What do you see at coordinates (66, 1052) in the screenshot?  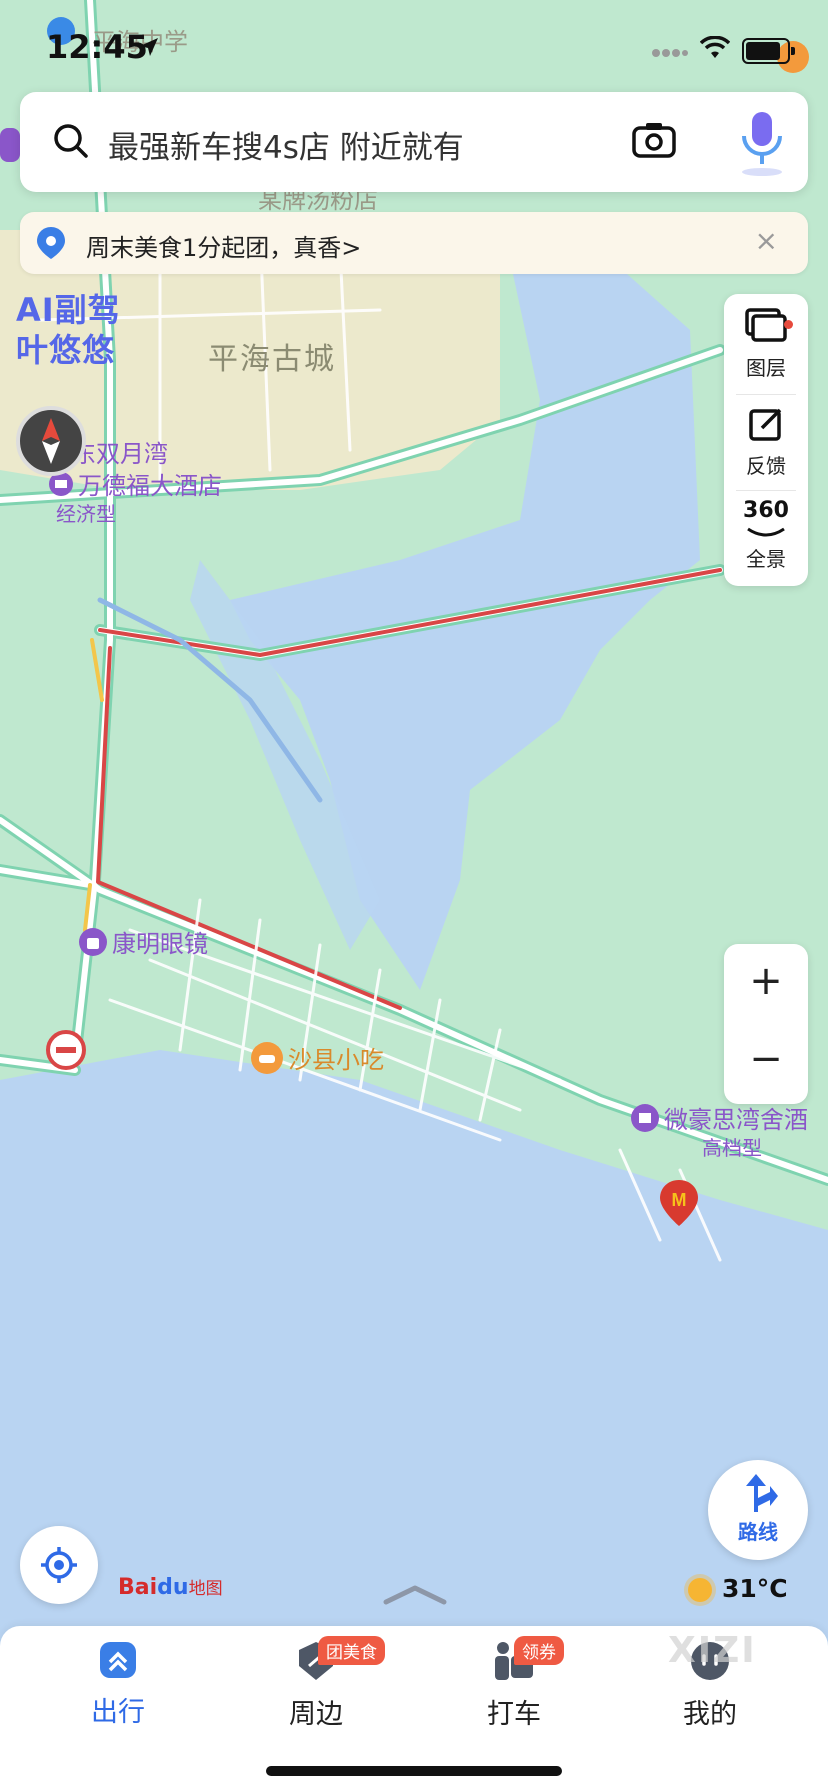 I see `no-entry-icon` at bounding box center [66, 1052].